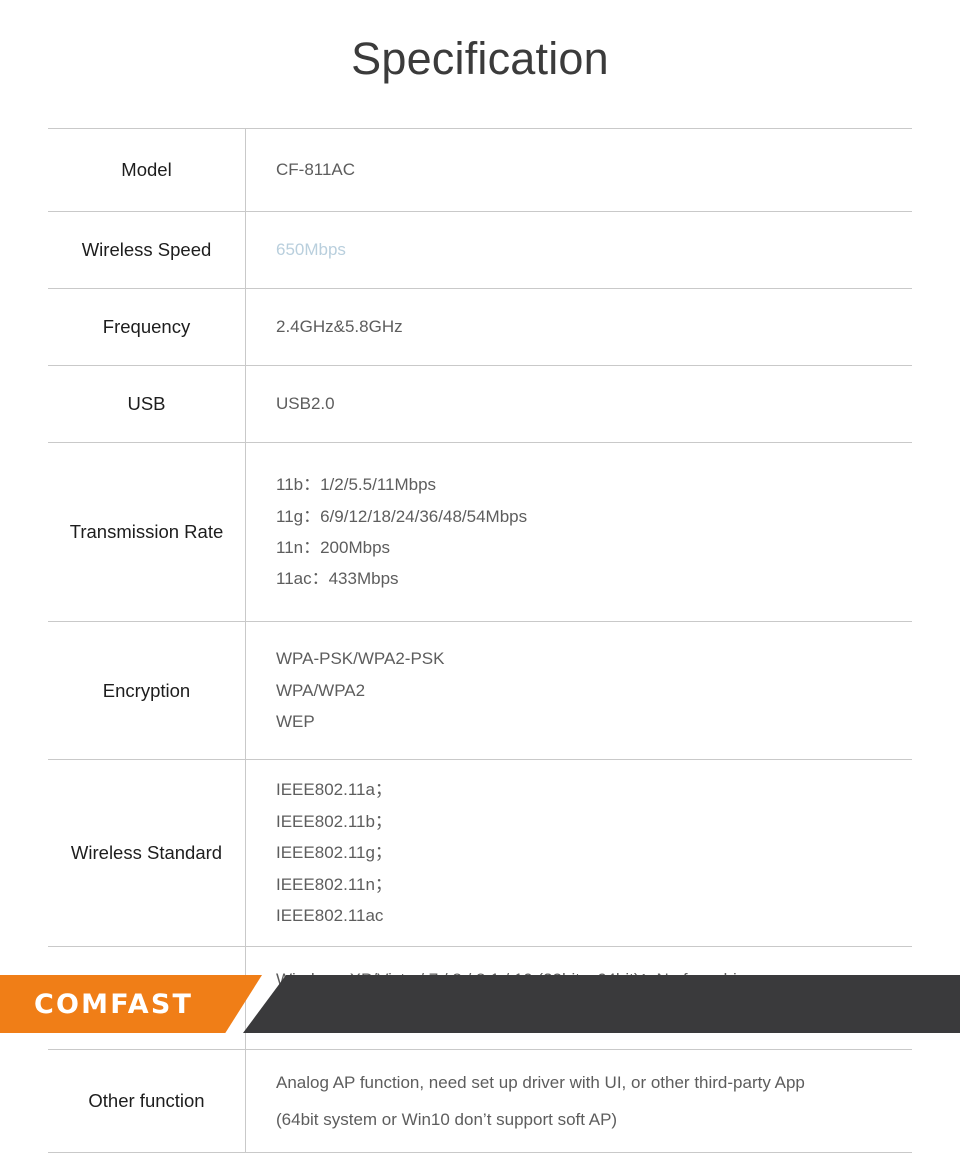 This screenshot has width=960, height=1153. I want to click on value-line: IEEE802.11g；, so click(334, 853).